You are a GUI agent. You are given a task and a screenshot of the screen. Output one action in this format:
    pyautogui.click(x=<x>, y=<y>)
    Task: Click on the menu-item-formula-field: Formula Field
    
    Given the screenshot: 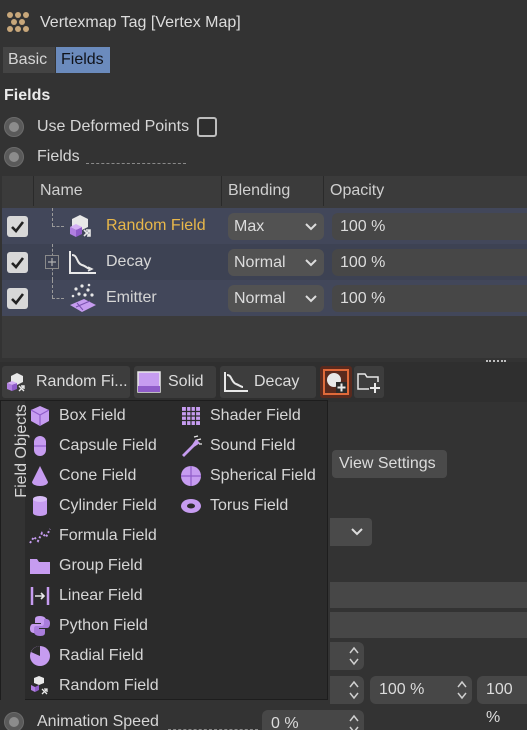 What is the action you would take?
    pyautogui.click(x=103, y=536)
    